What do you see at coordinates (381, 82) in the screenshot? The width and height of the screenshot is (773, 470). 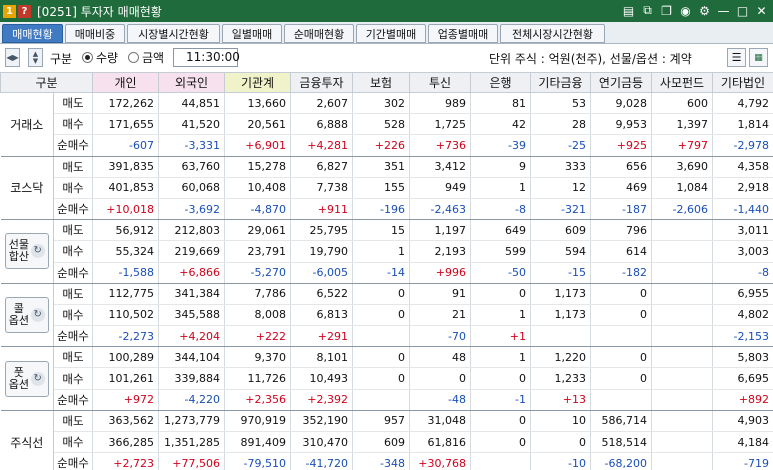 I see `header-insurance: 보험` at bounding box center [381, 82].